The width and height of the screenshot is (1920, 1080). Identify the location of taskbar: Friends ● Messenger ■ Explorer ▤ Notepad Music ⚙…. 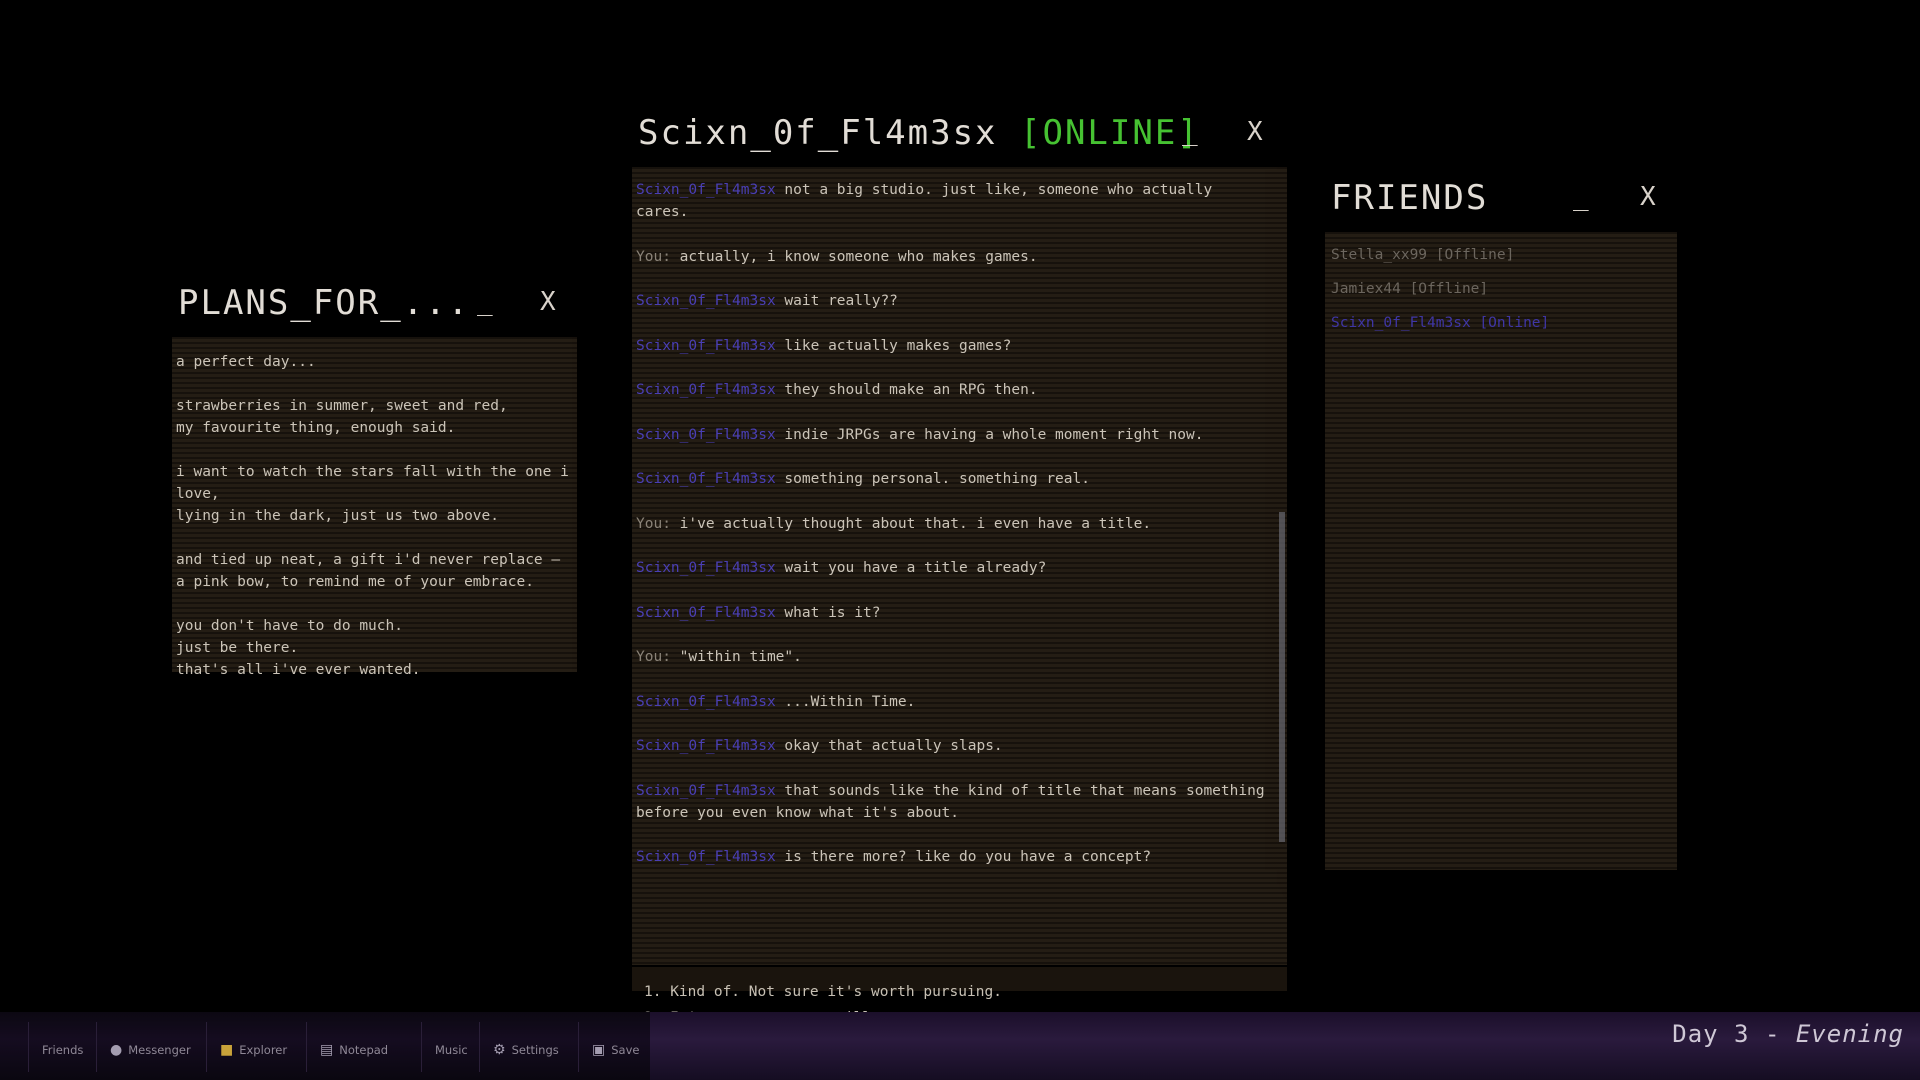
(960, 1046).